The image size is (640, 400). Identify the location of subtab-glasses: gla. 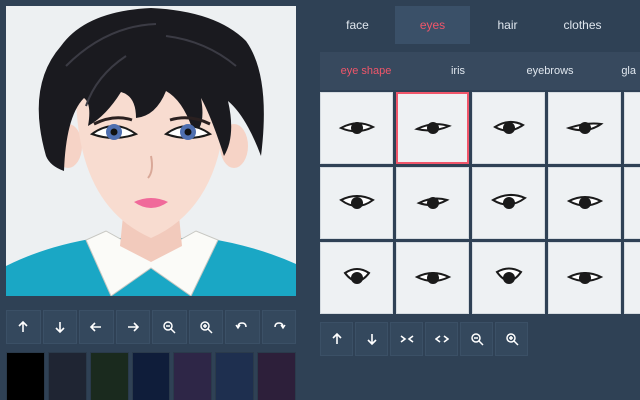
(616, 71).